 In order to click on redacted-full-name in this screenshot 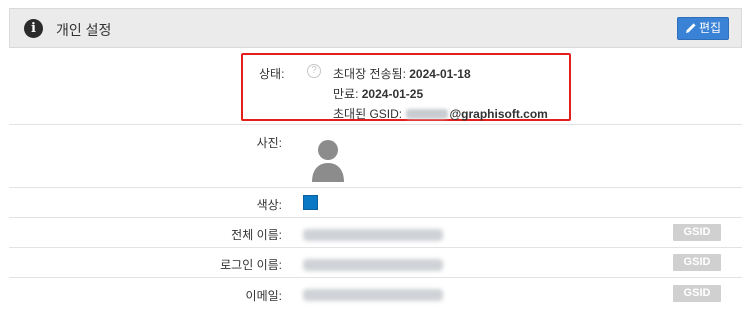, I will do `click(373, 235)`.